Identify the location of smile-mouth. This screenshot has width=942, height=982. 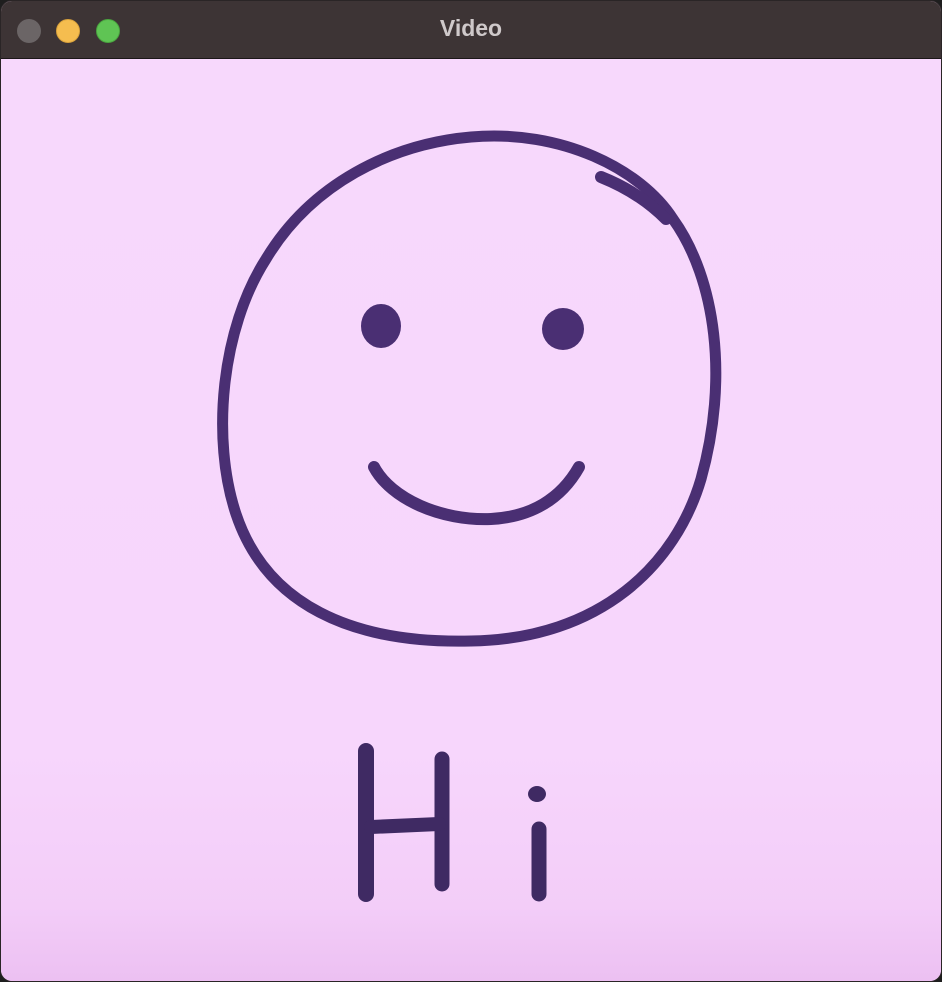
(476, 493).